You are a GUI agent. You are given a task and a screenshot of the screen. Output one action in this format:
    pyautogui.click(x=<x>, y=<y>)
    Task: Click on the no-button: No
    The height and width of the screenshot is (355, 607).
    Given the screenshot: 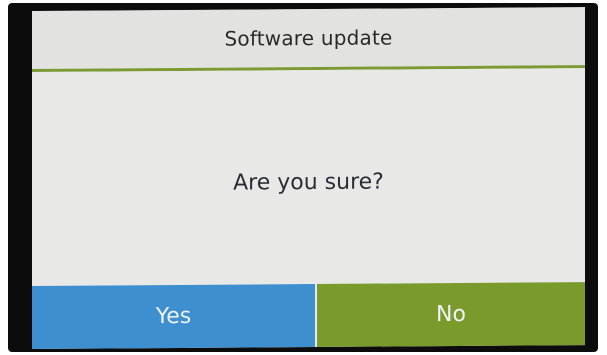 What is the action you would take?
    pyautogui.click(x=449, y=315)
    